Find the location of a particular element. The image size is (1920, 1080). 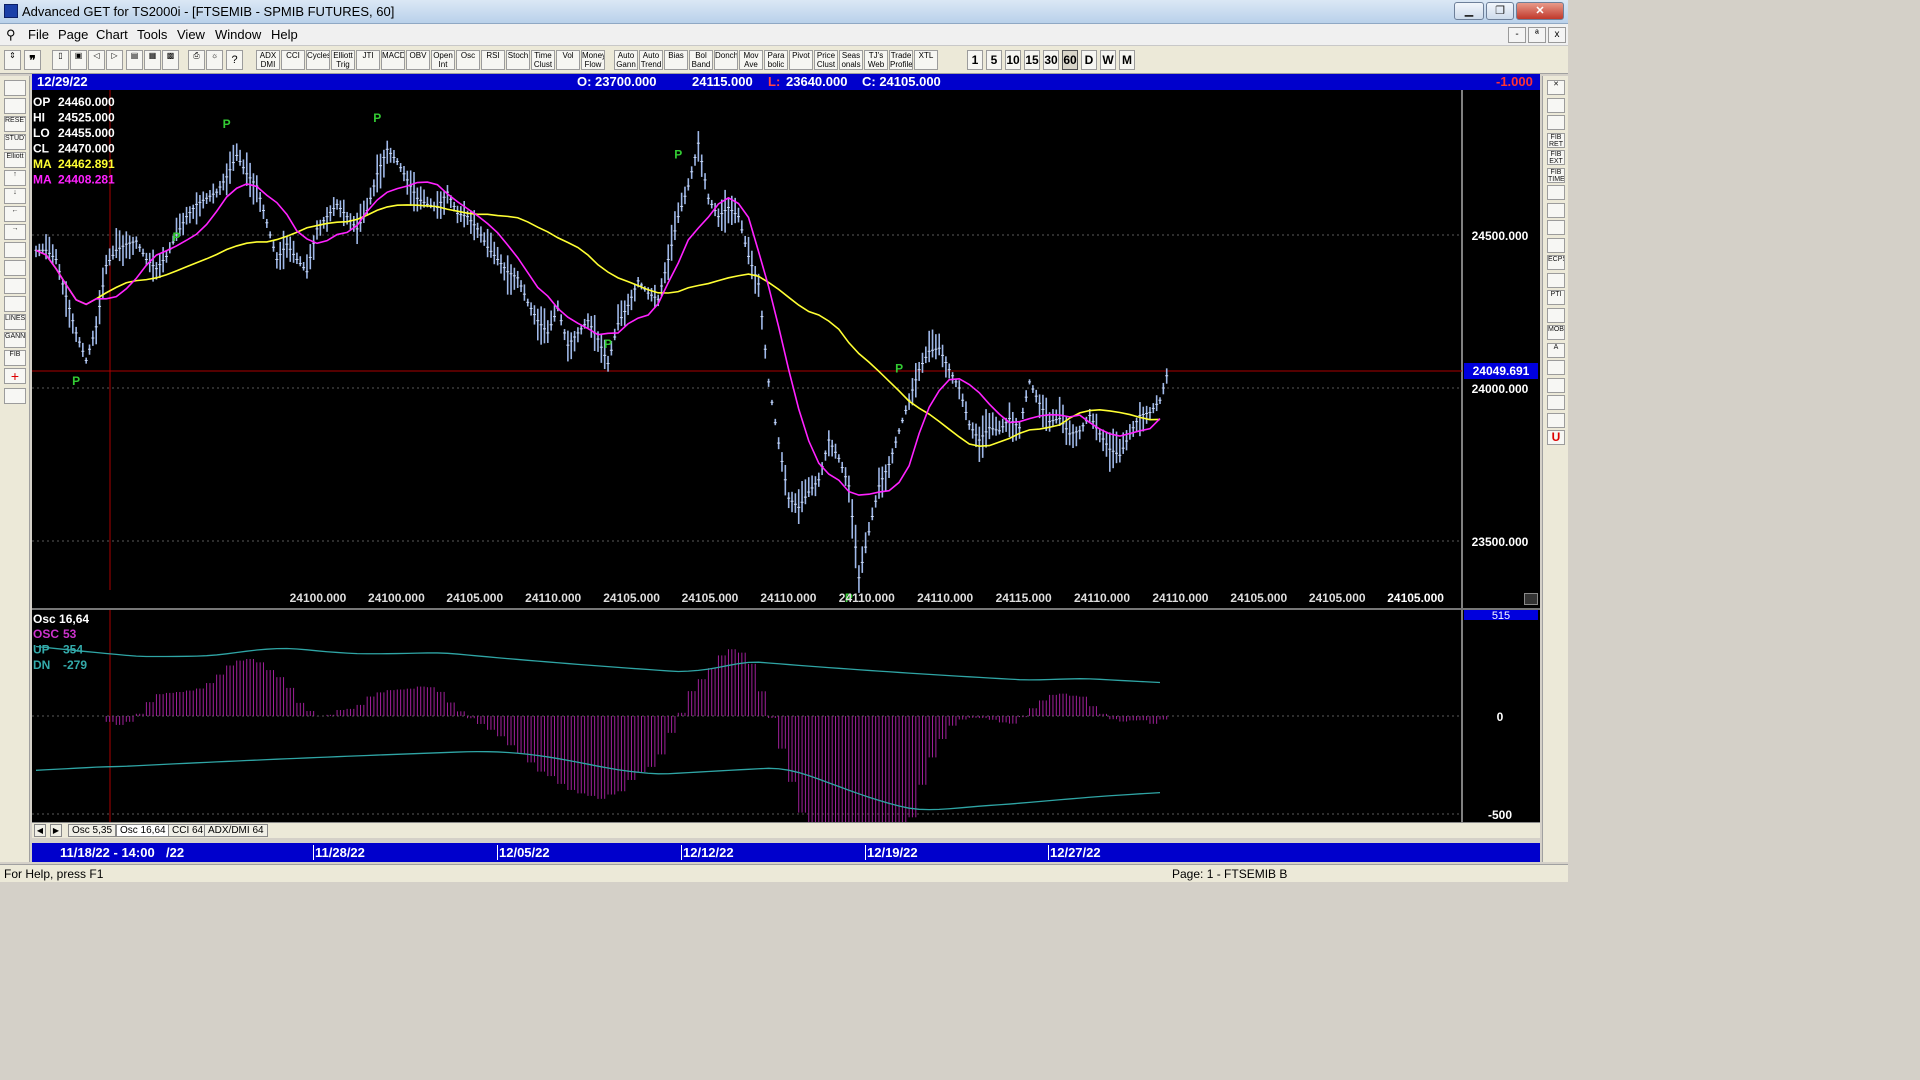

lightbulb-icon: ☼ is located at coordinates (214, 60).